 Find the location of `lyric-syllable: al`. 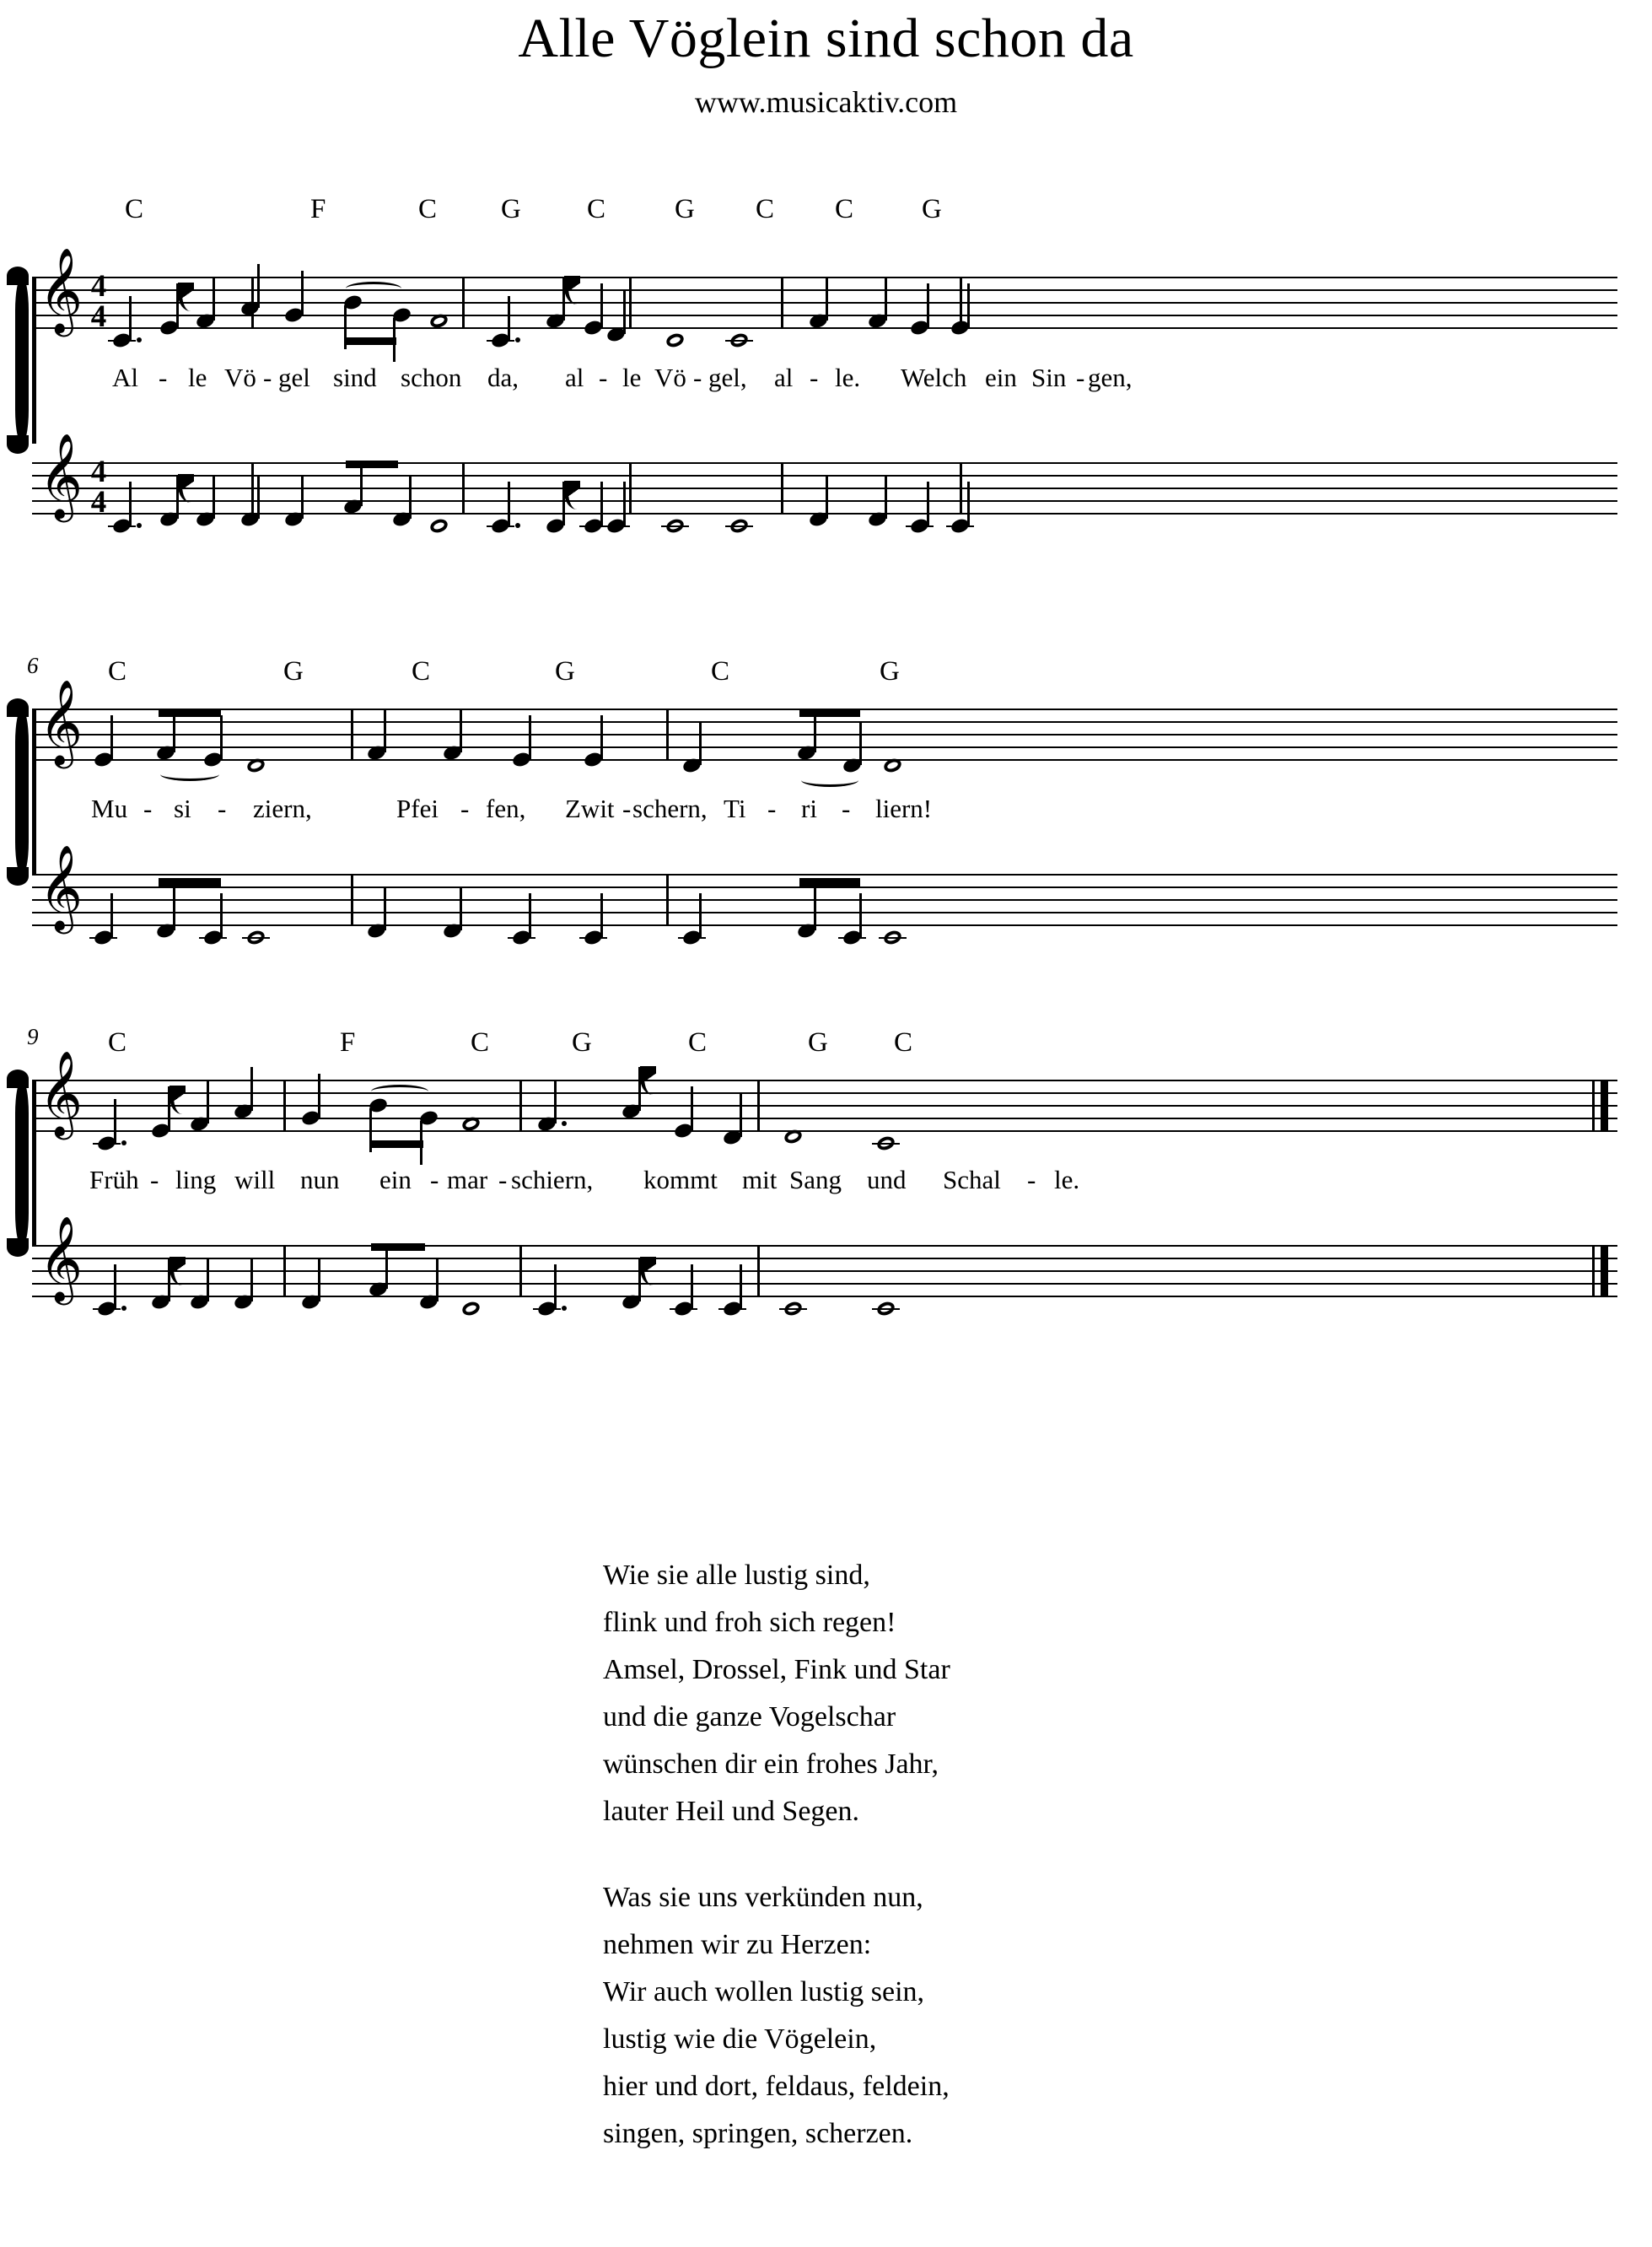

lyric-syllable: al is located at coordinates (575, 377).